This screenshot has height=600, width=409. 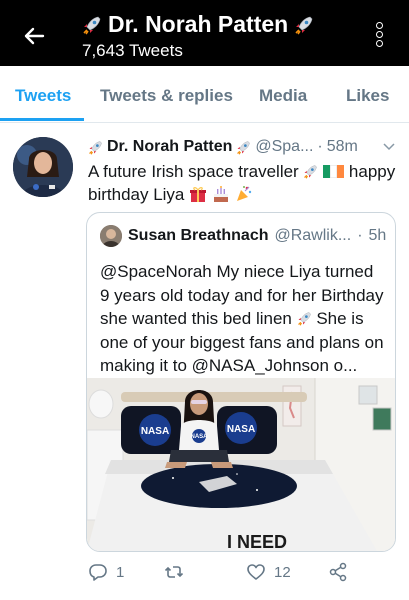 I want to click on retweet-button, so click(x=178, y=572).